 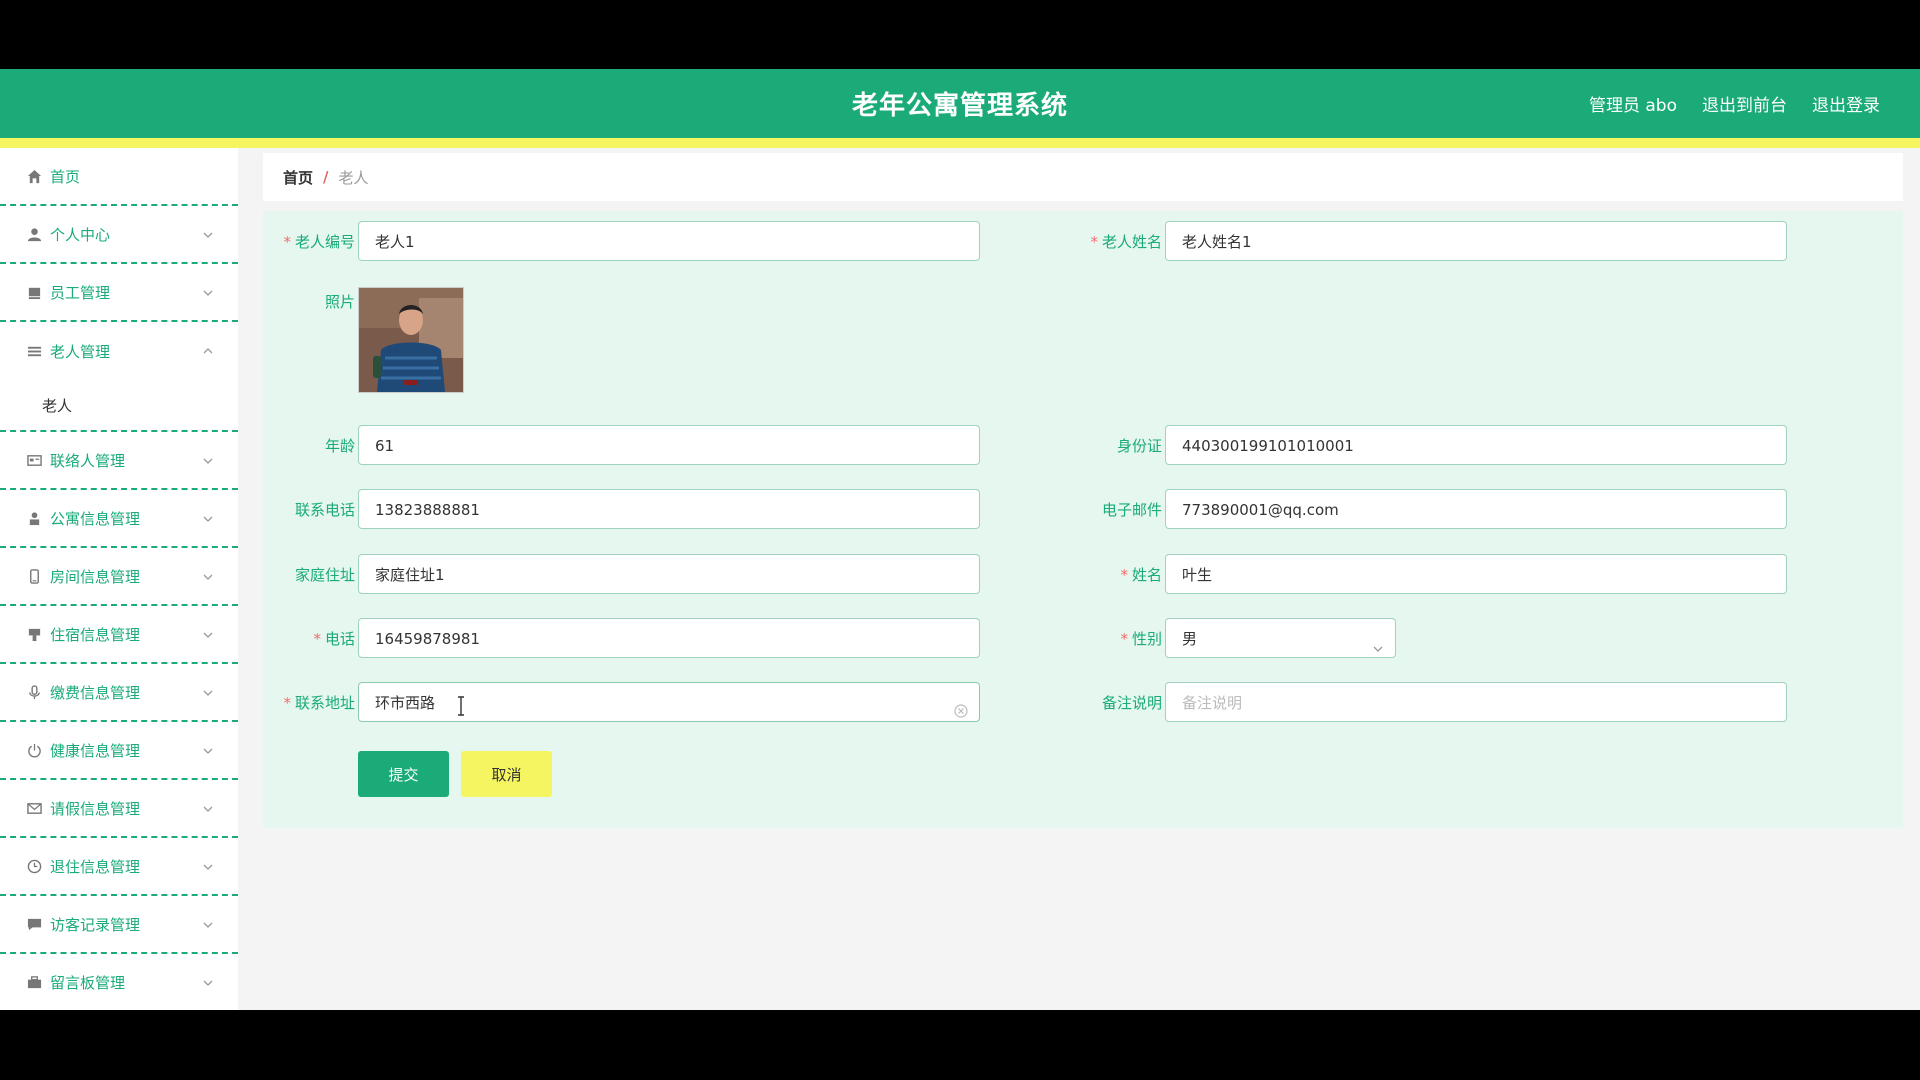 What do you see at coordinates (339, 446) in the screenshot?
I see `age-label: 年龄` at bounding box center [339, 446].